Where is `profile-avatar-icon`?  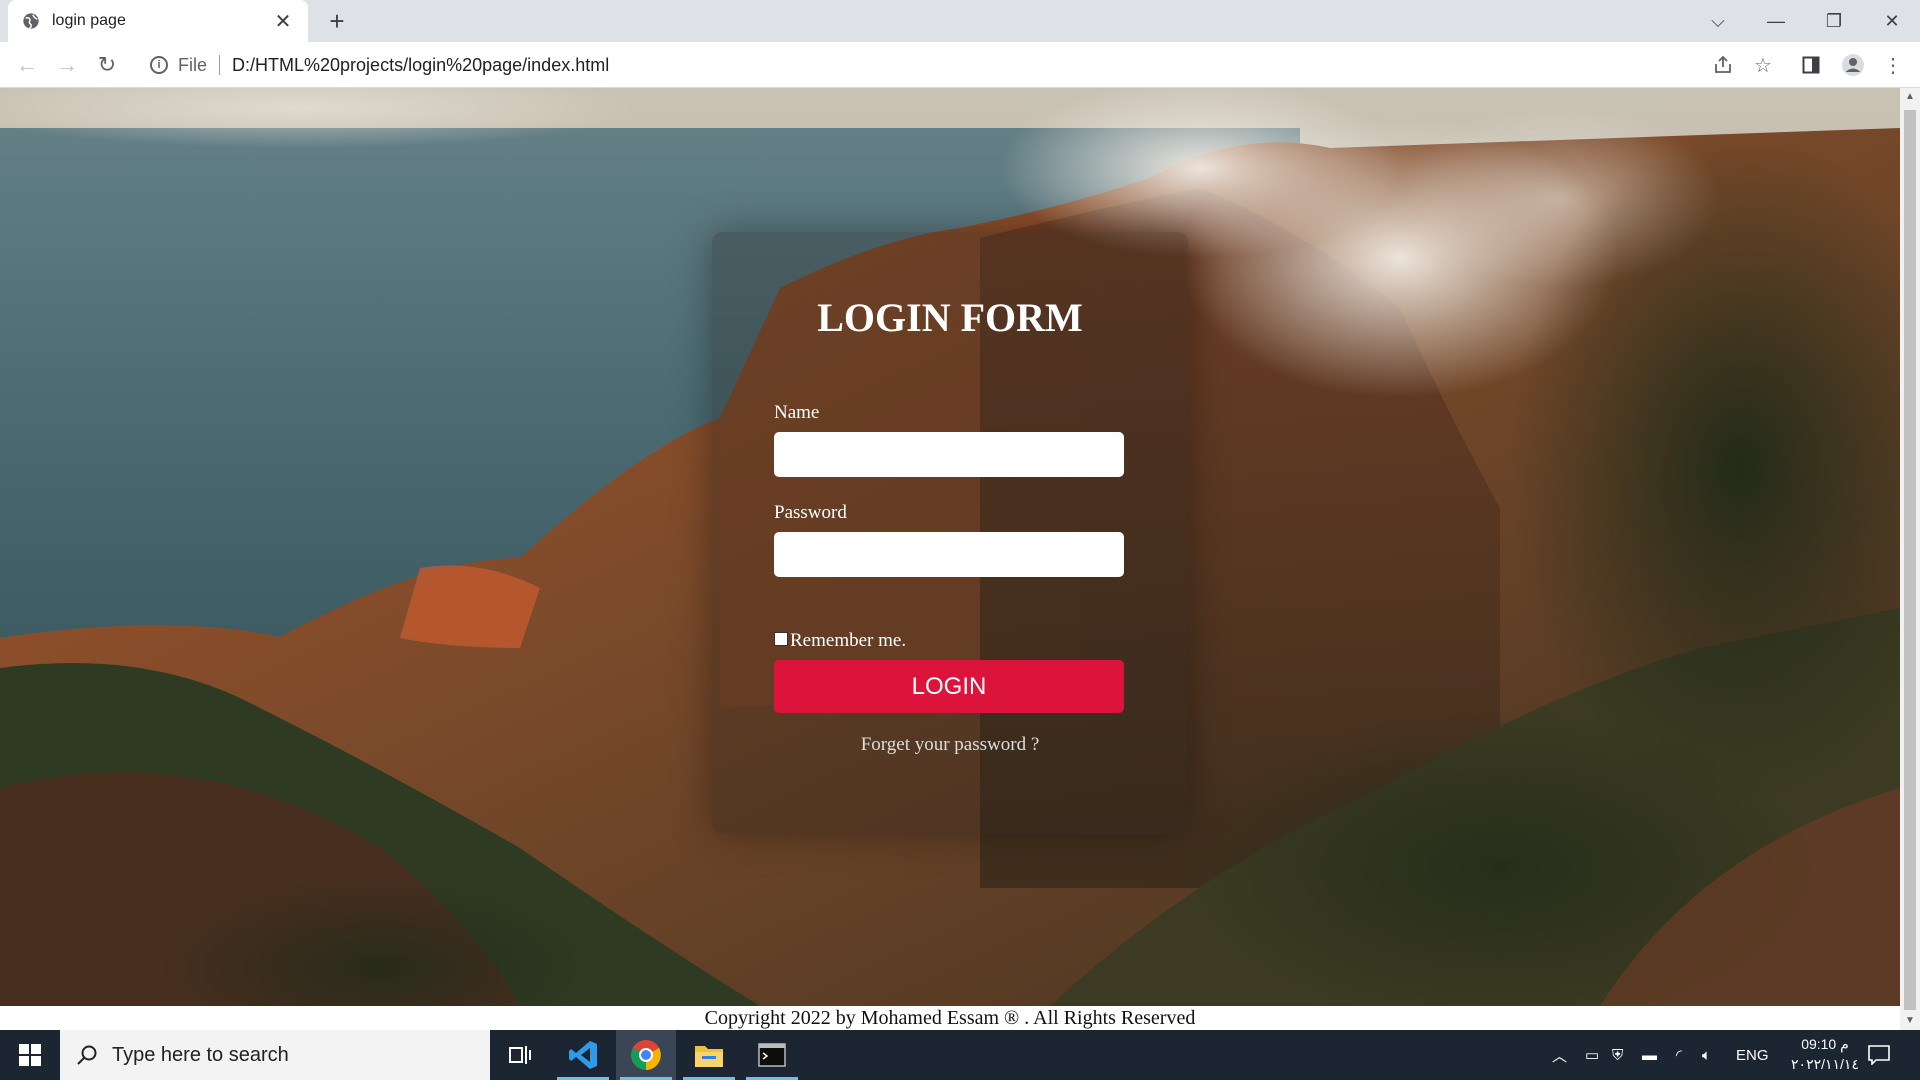
profile-avatar-icon is located at coordinates (1853, 65).